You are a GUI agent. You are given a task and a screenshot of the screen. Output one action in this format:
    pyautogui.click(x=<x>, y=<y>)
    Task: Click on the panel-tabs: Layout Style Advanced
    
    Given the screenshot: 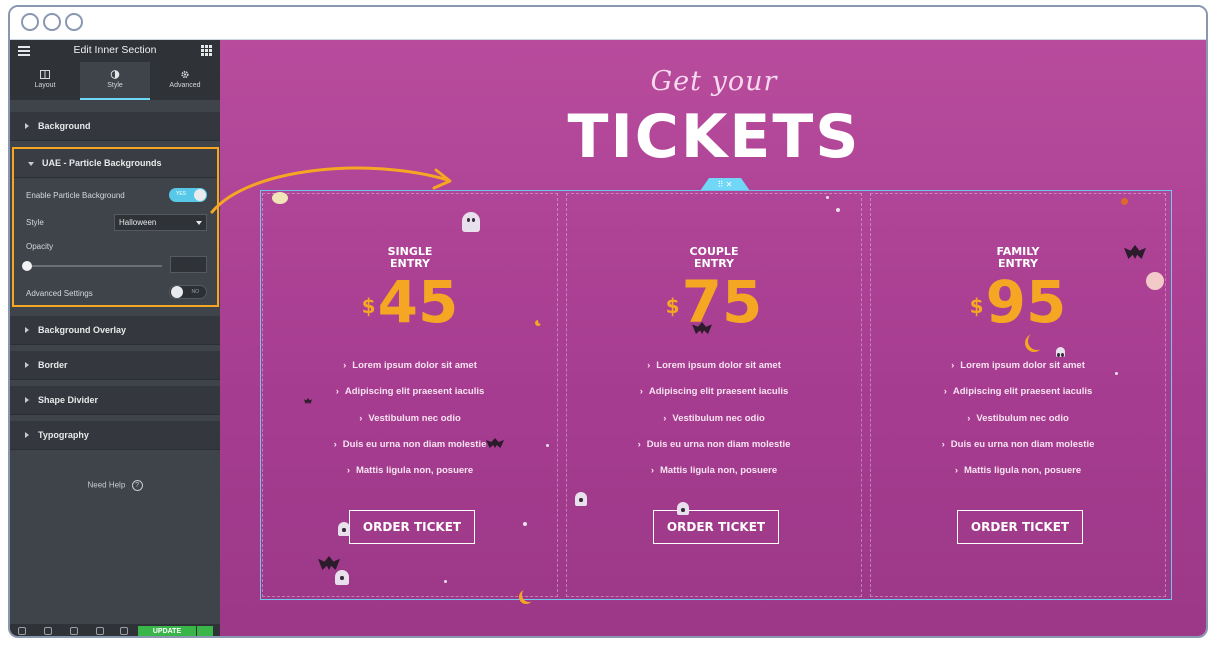 What is the action you would take?
    pyautogui.click(x=115, y=81)
    